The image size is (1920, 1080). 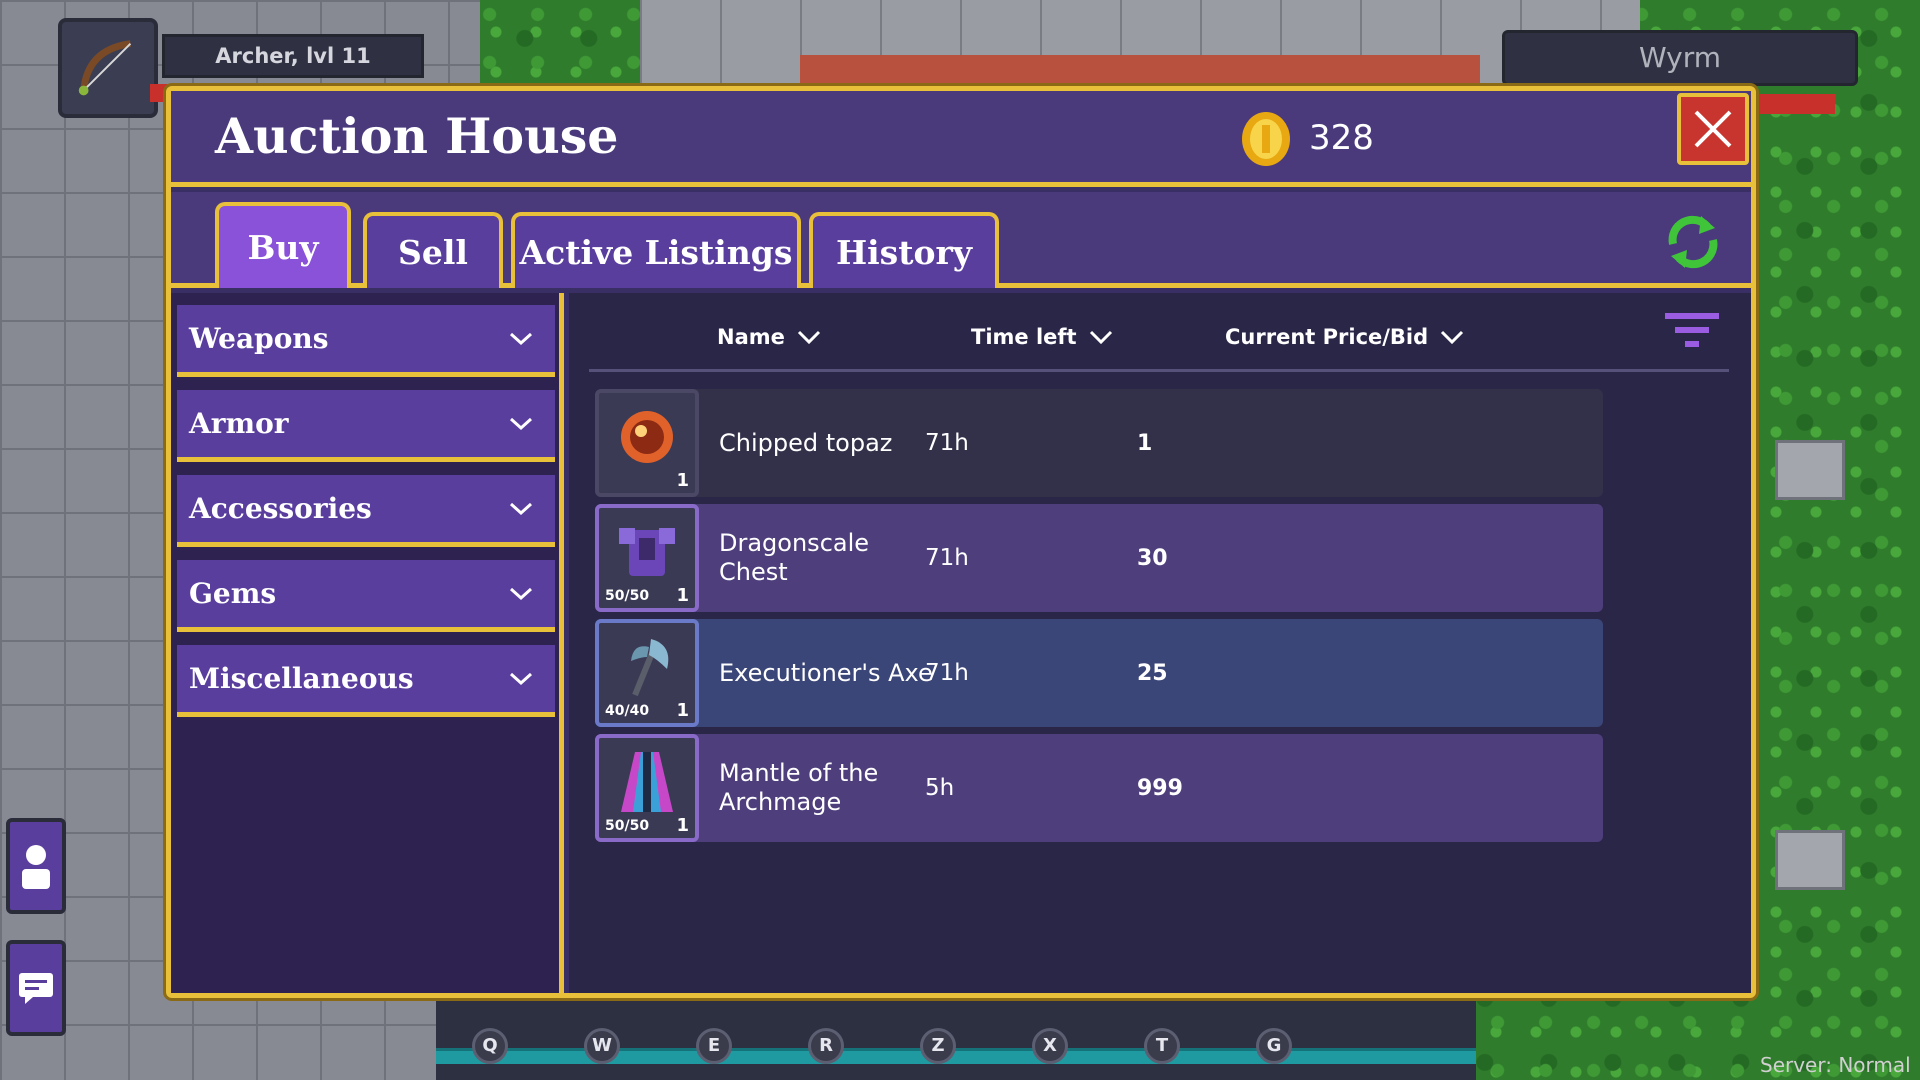 What do you see at coordinates (751, 337) in the screenshot?
I see `column-header-name: Name` at bounding box center [751, 337].